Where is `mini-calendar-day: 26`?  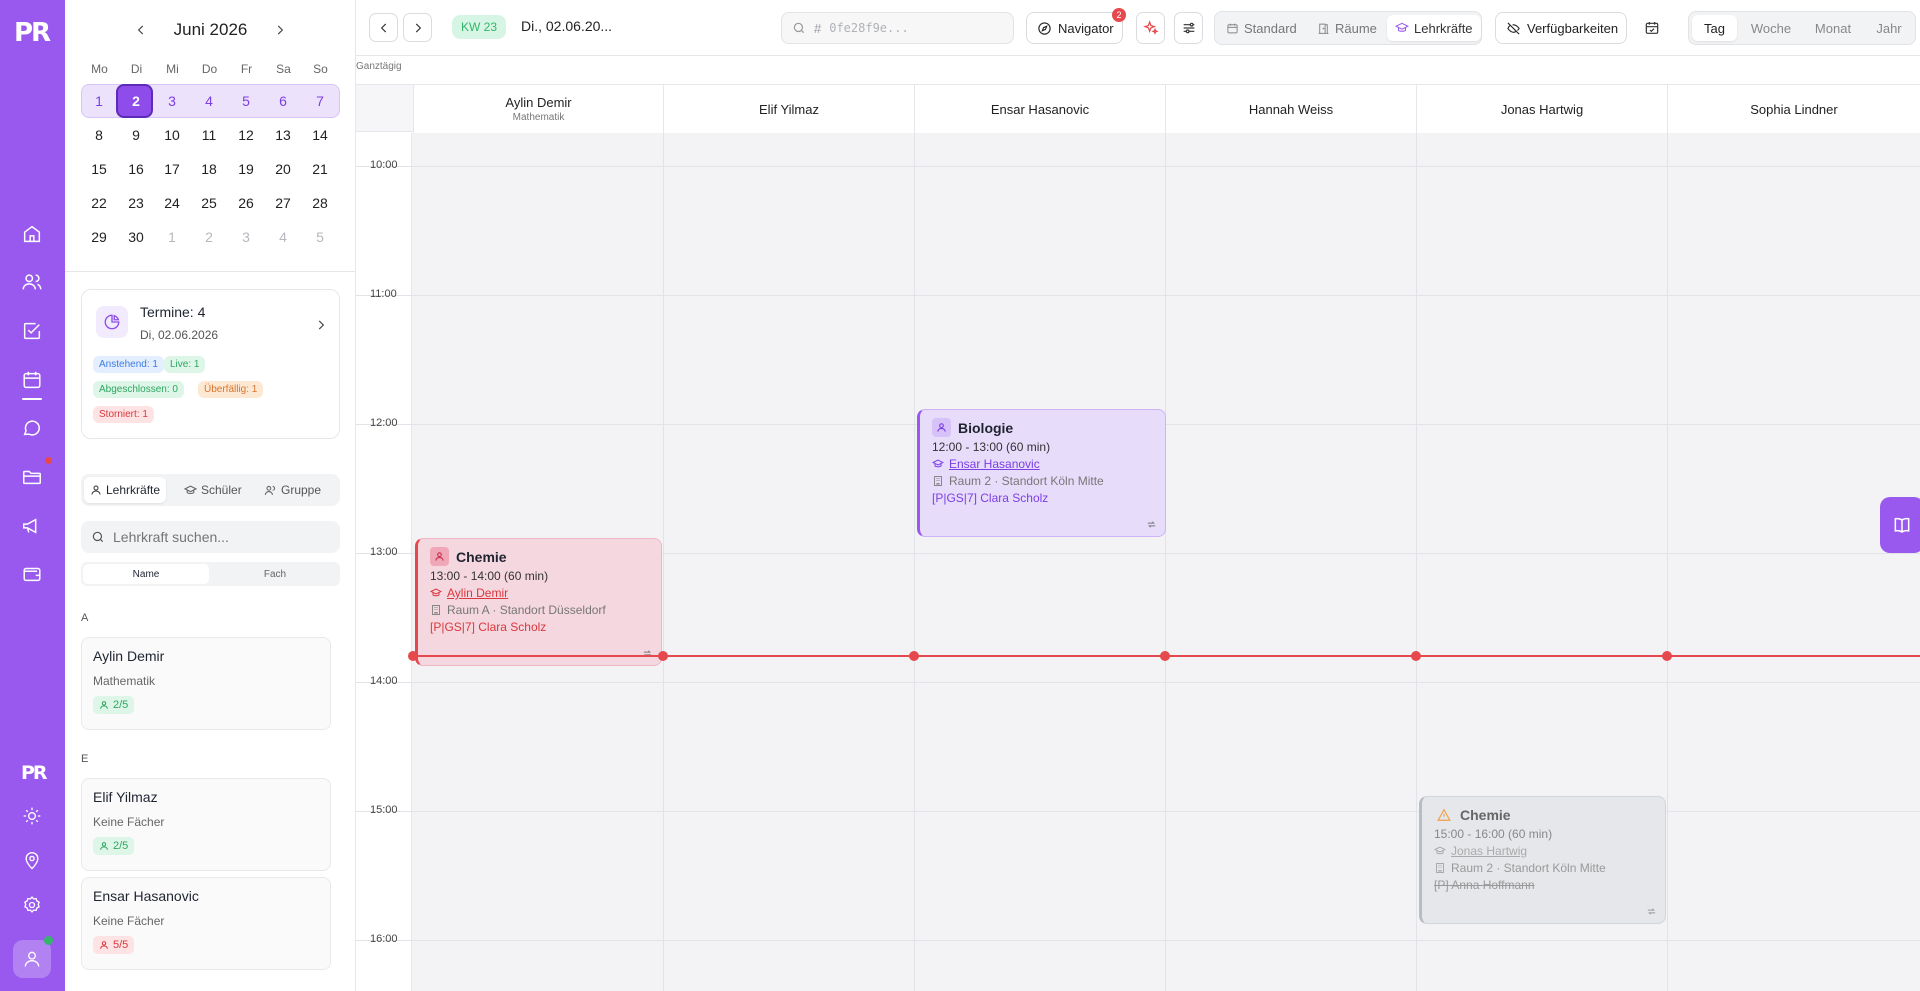 mini-calendar-day: 26 is located at coordinates (246, 203).